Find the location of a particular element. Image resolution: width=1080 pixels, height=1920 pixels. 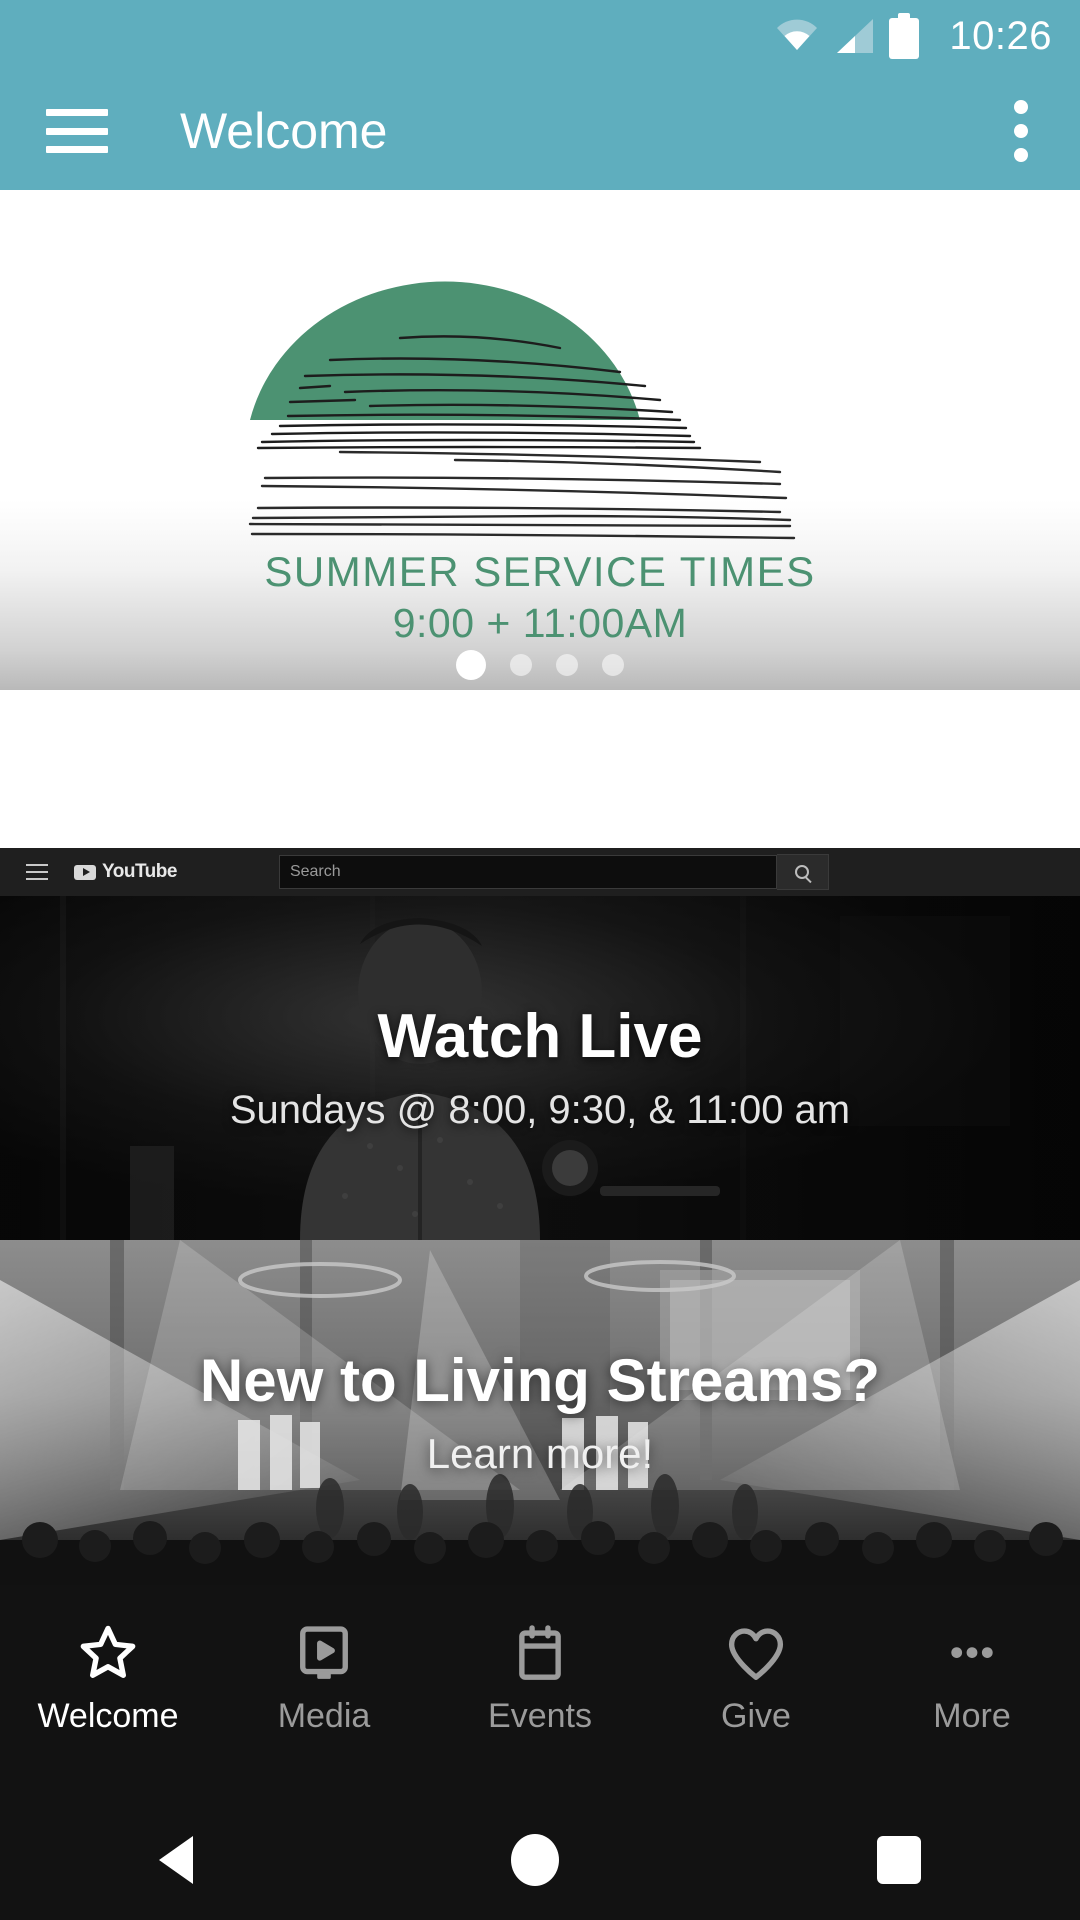

android-system-nav is located at coordinates (540, 1860).